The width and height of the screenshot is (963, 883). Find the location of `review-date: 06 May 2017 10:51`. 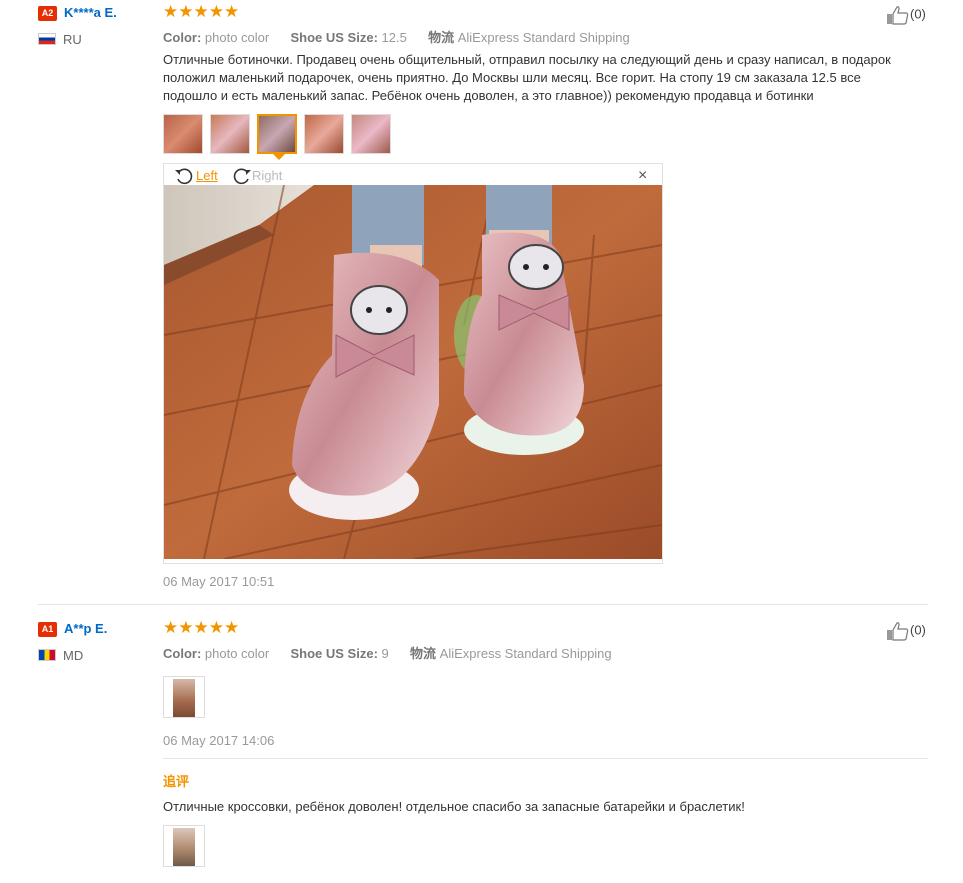

review-date: 06 May 2017 10:51 is located at coordinates (219, 581).